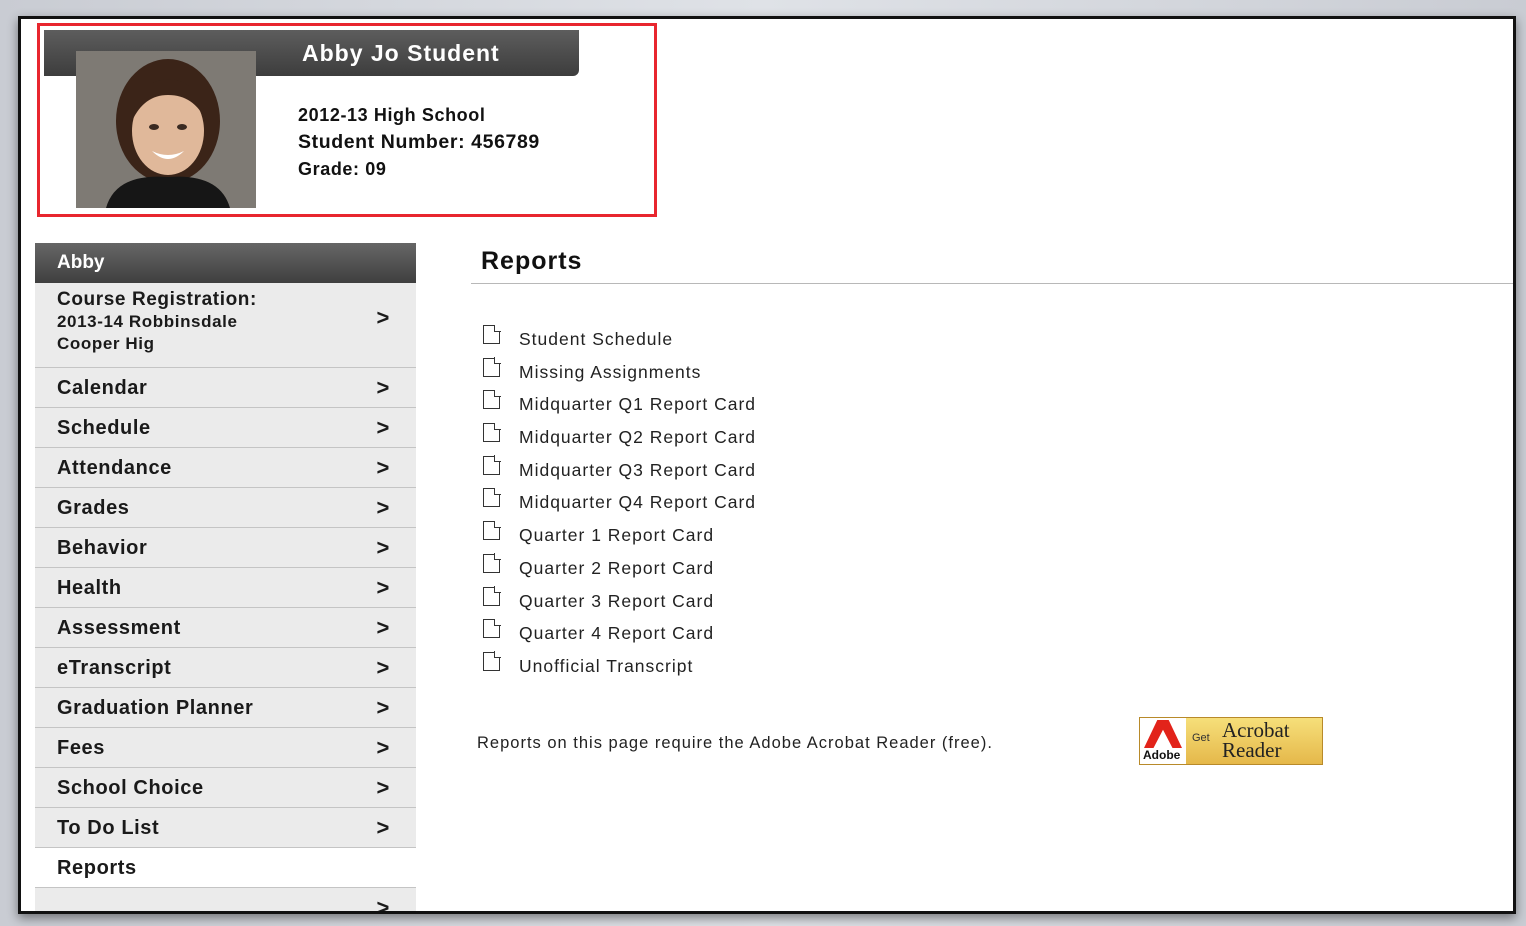 The width and height of the screenshot is (1526, 926). What do you see at coordinates (616, 633) in the screenshot?
I see `report-link: Quarter 4 Report Card` at bounding box center [616, 633].